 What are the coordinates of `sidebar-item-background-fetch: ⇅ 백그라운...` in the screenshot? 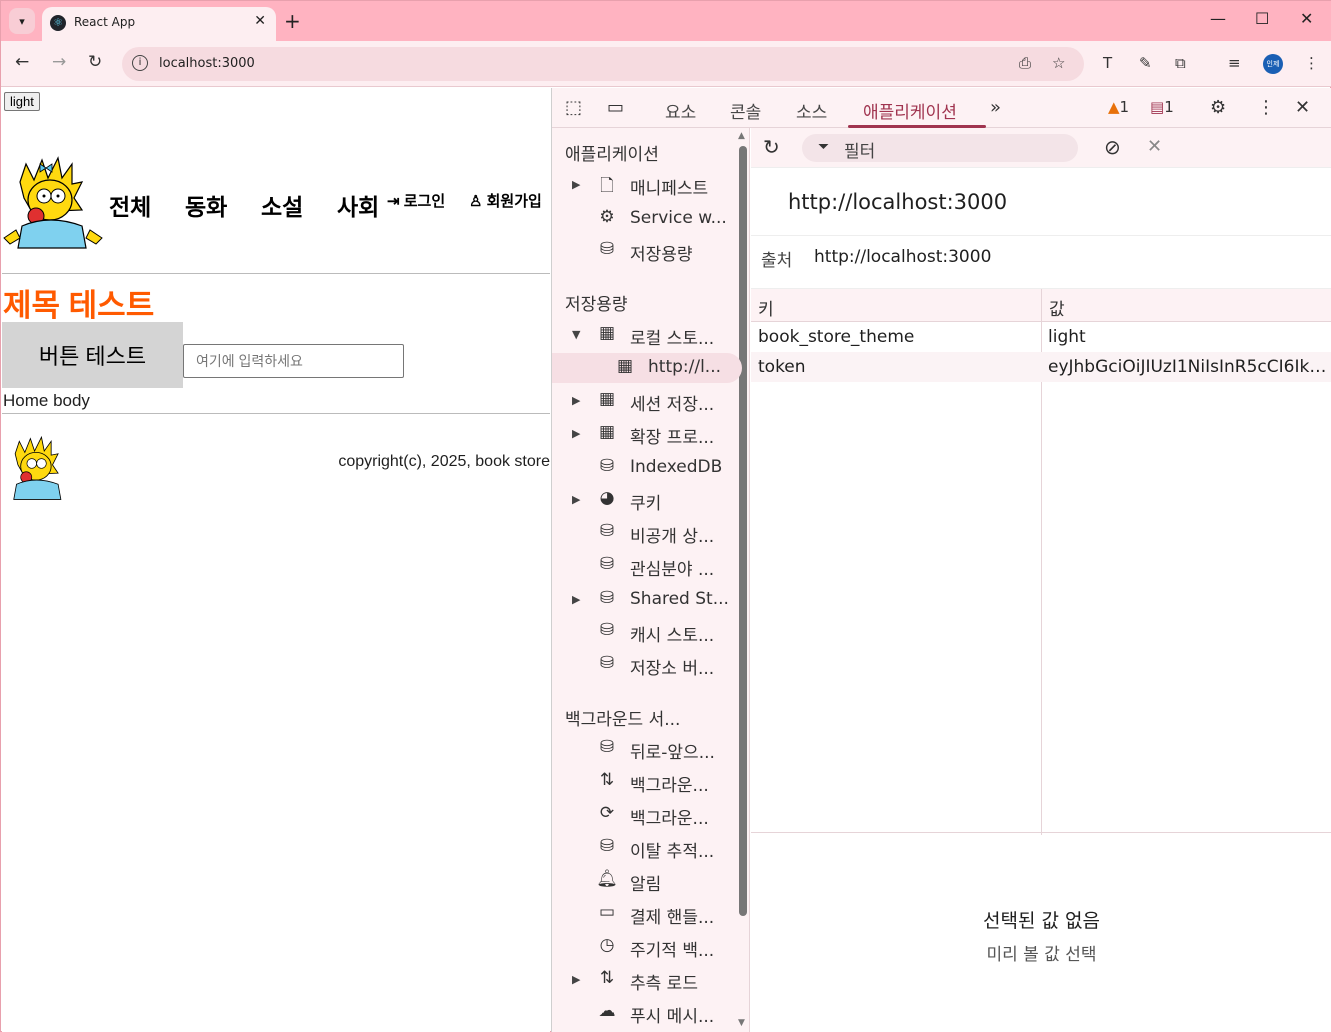 It's located at (647, 782).